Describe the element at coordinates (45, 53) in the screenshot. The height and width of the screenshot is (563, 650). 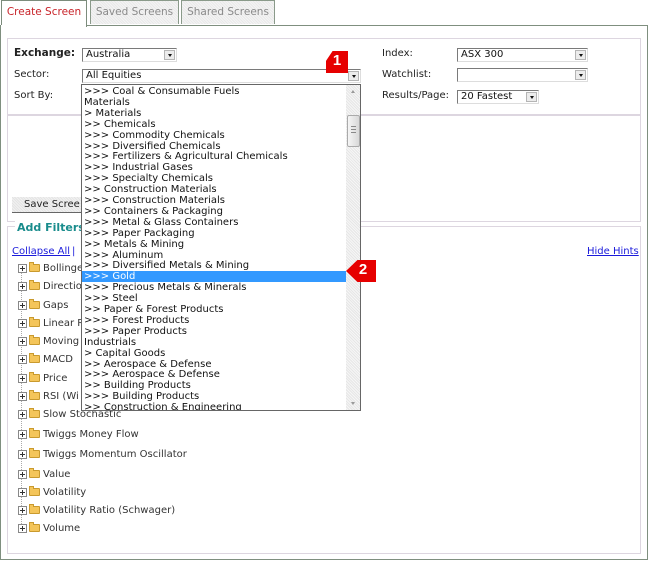
I see `exchange-label: Exchange:` at that location.